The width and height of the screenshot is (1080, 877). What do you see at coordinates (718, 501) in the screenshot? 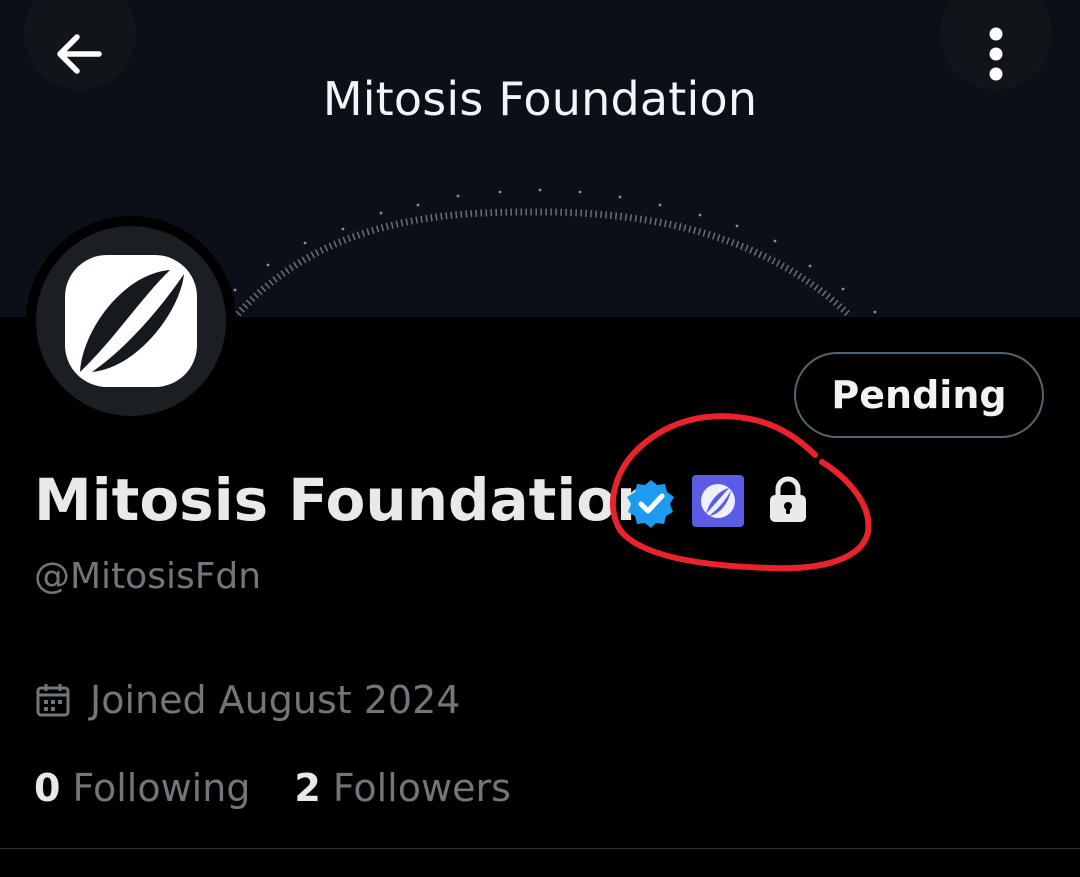
I see `affiliate-badge-icon` at bounding box center [718, 501].